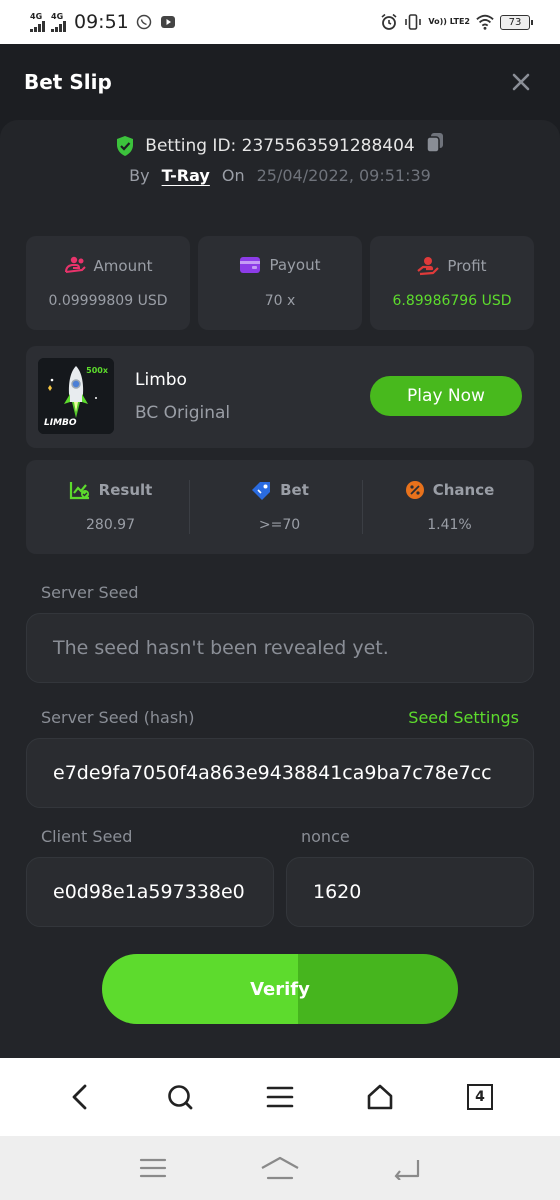  Describe the element at coordinates (233, 175) in the screenshot. I see `on-label: On` at that location.